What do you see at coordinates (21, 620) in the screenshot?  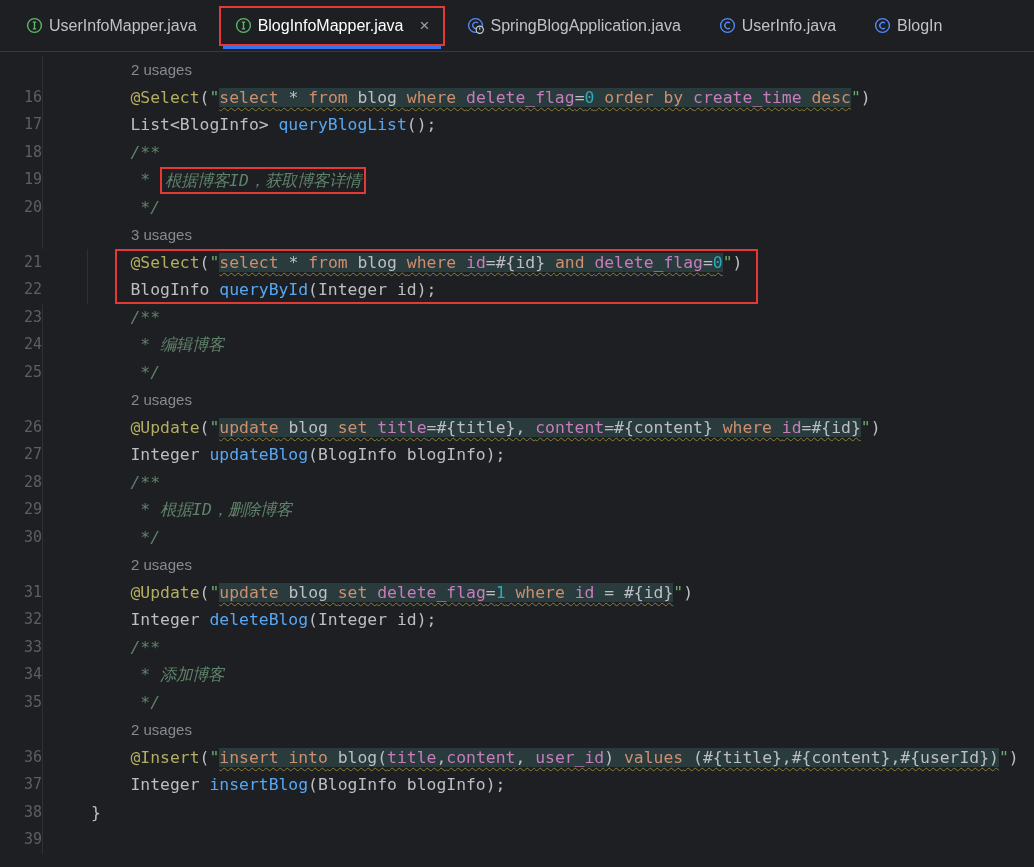 I see `line-number: 32` at bounding box center [21, 620].